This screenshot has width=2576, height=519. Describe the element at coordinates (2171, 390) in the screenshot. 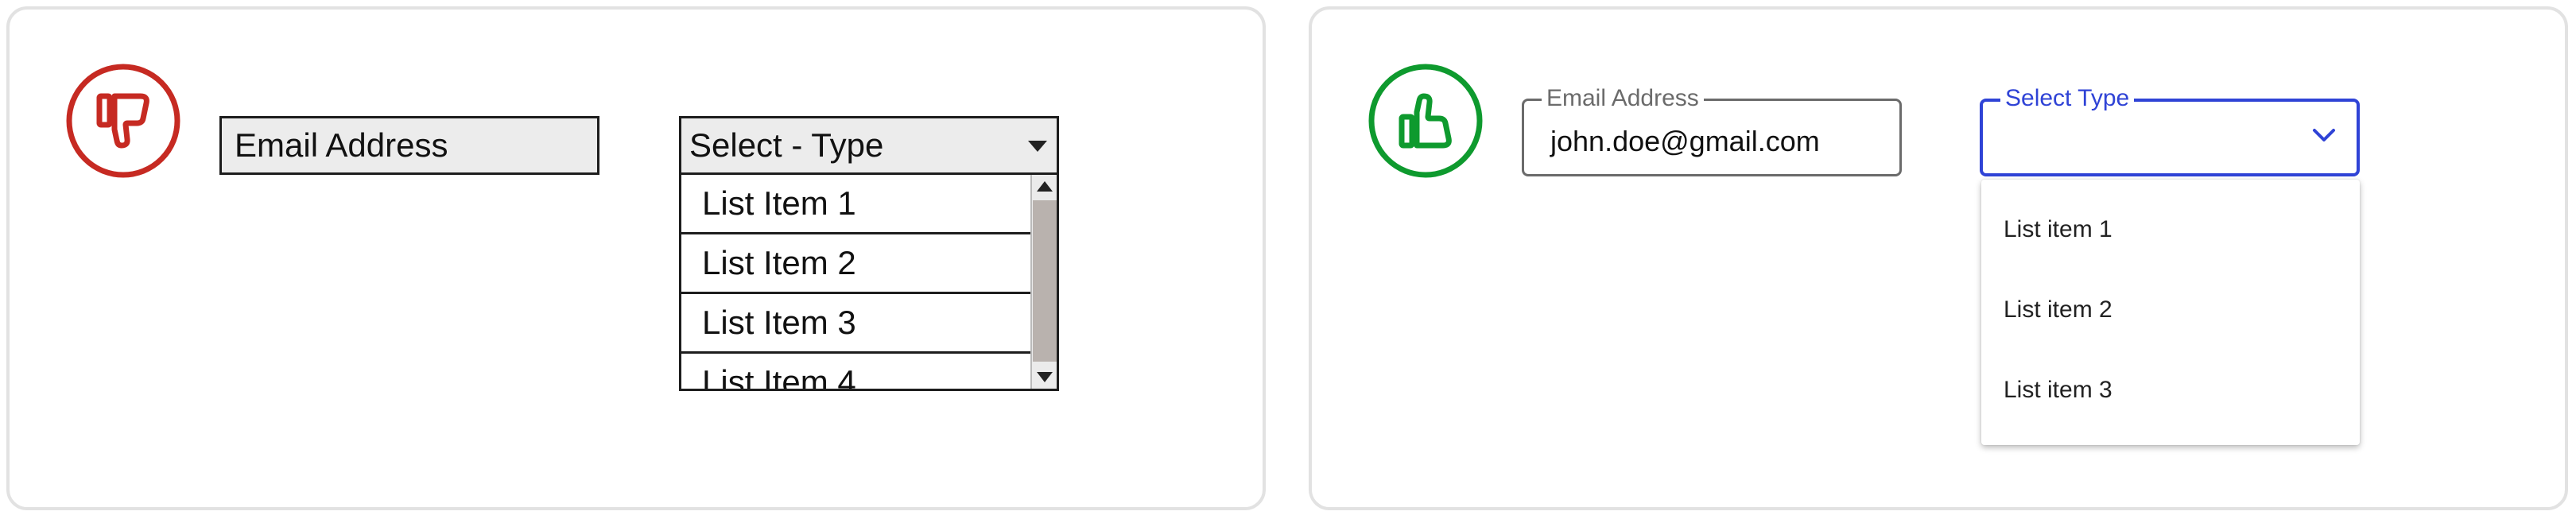

I see `menu-item: List item 3` at that location.